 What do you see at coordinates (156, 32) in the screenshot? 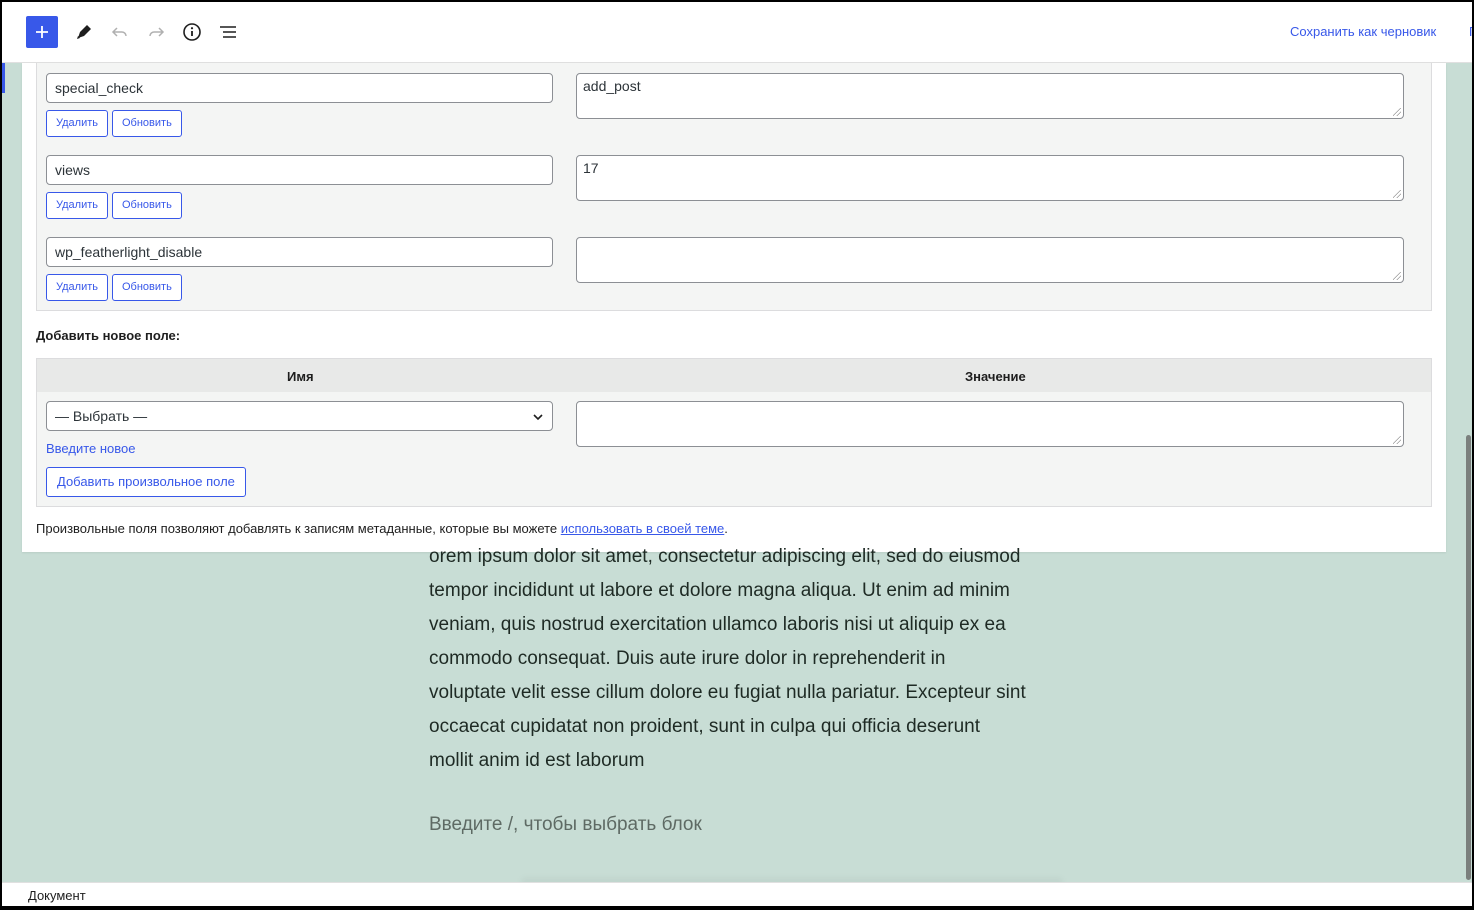
I see `redo-icon` at bounding box center [156, 32].